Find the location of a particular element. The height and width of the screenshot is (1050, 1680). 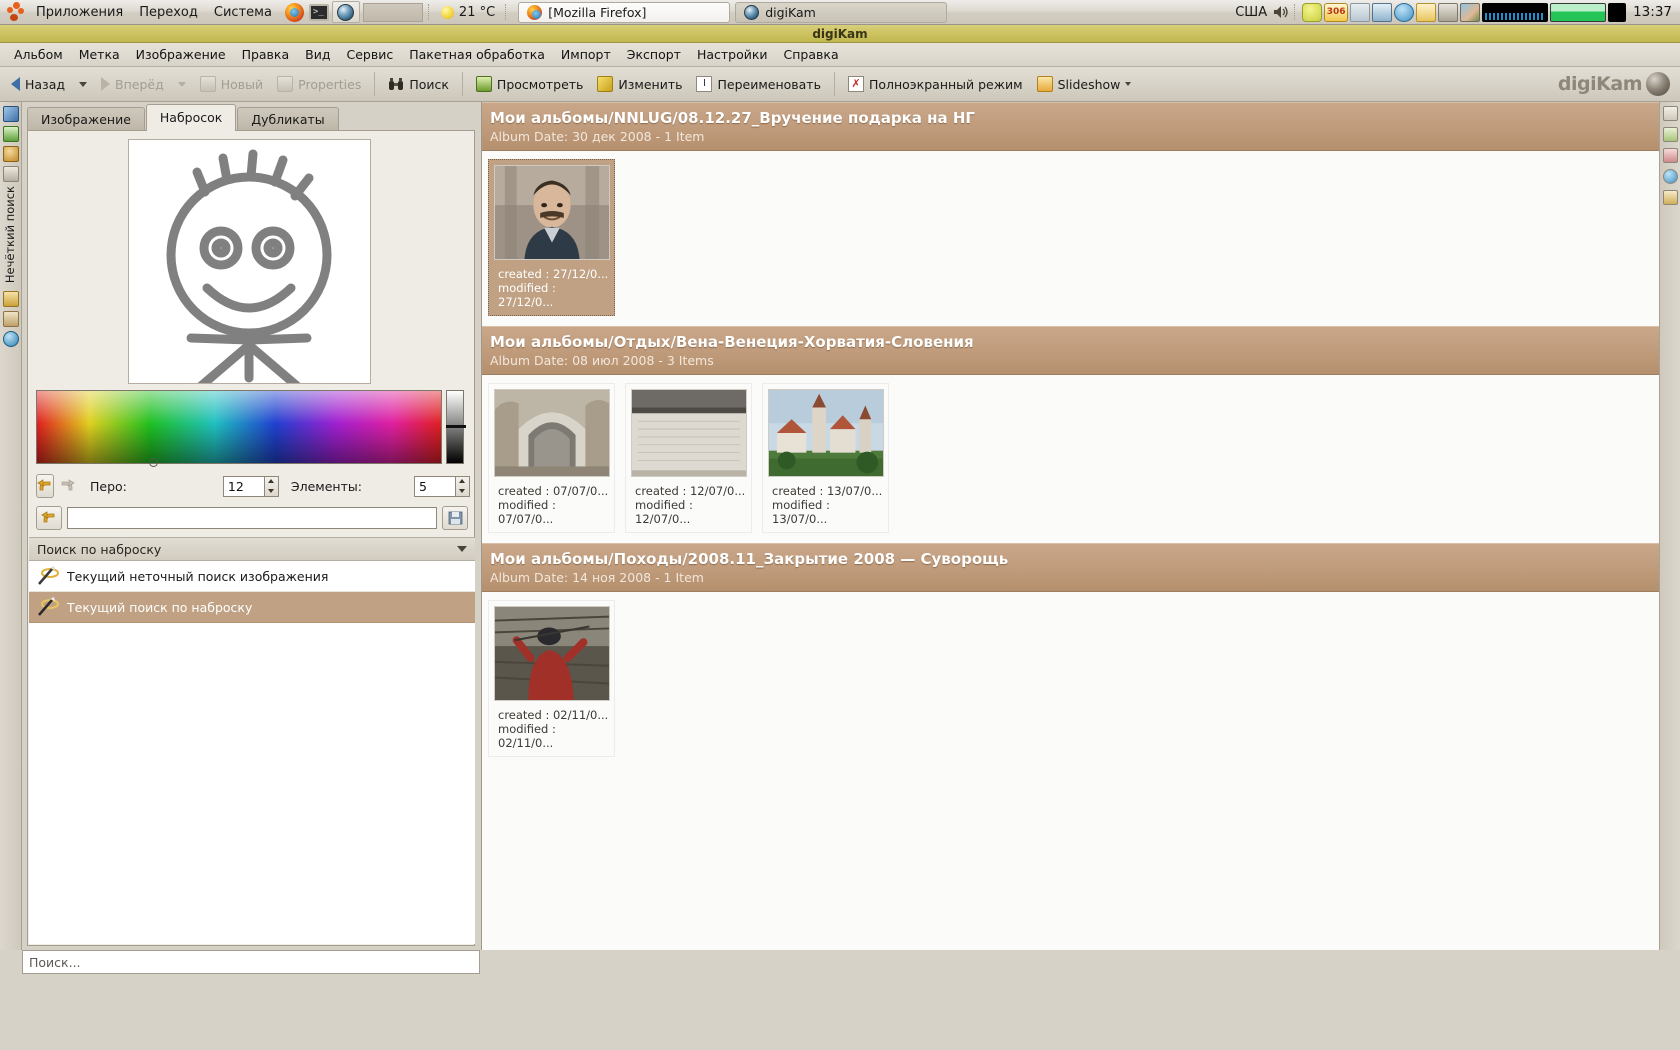

items-count-up is located at coordinates (462, 482).